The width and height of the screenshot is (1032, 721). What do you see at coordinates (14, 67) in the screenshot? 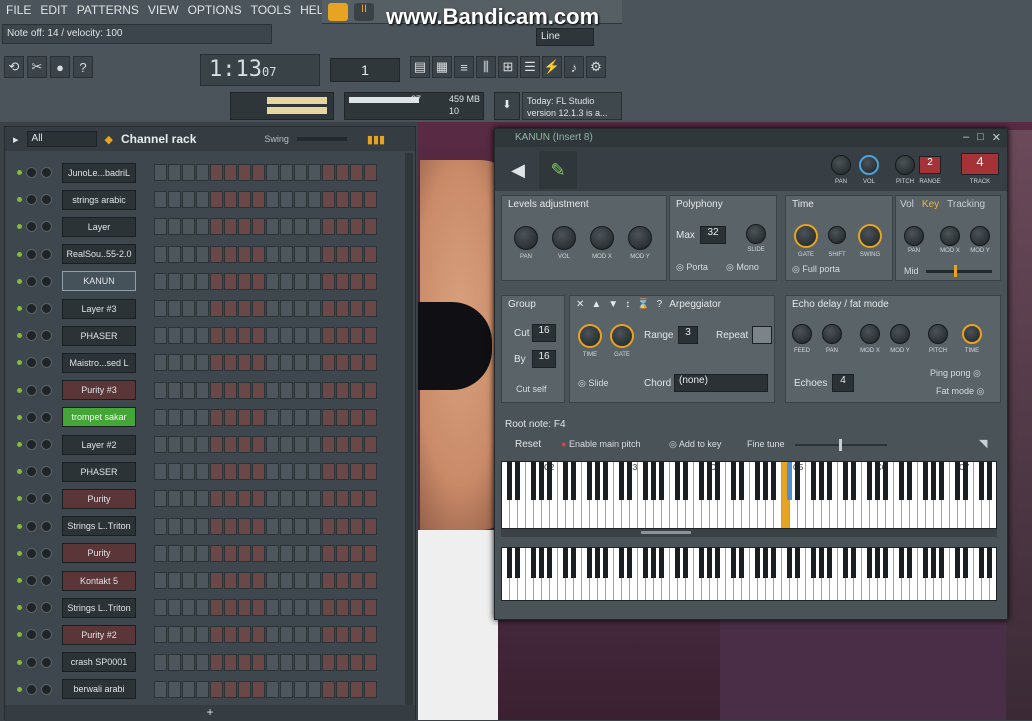
I see `reset-icon: ⟲` at bounding box center [14, 67].